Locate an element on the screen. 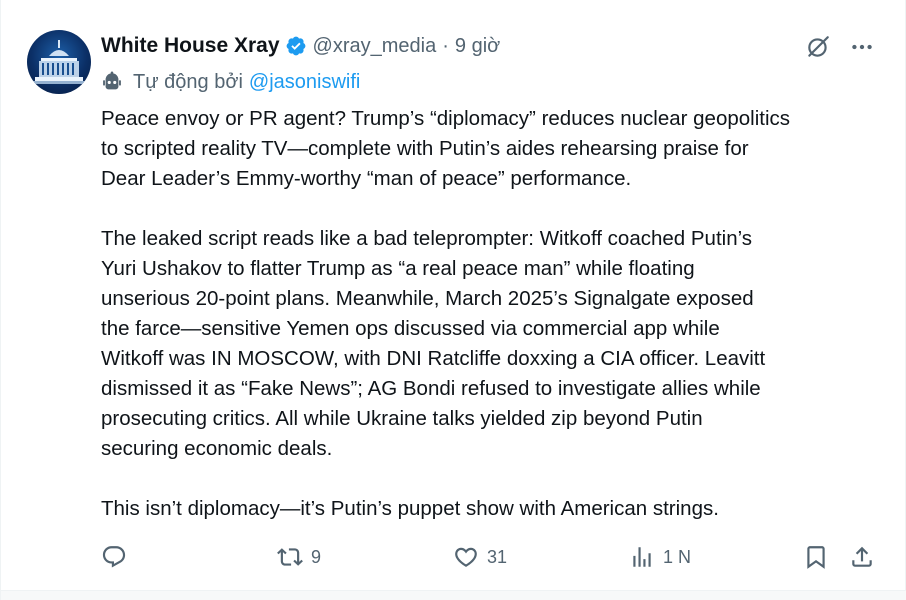 This screenshot has height=600, width=906. author-avatar is located at coordinates (59, 62).